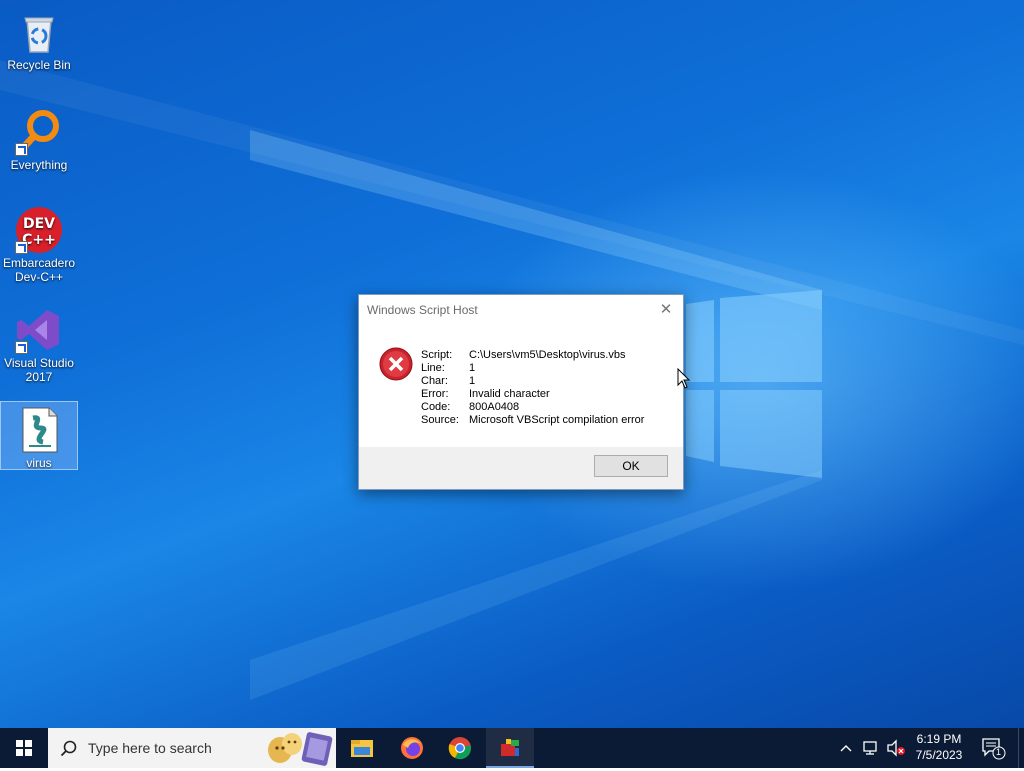  I want to click on desktop-icon-label: virus, so click(39, 463).